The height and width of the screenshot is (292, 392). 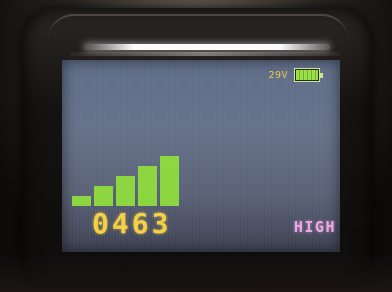 What do you see at coordinates (278, 75) in the screenshot?
I see `battery-voltage: 29V` at bounding box center [278, 75].